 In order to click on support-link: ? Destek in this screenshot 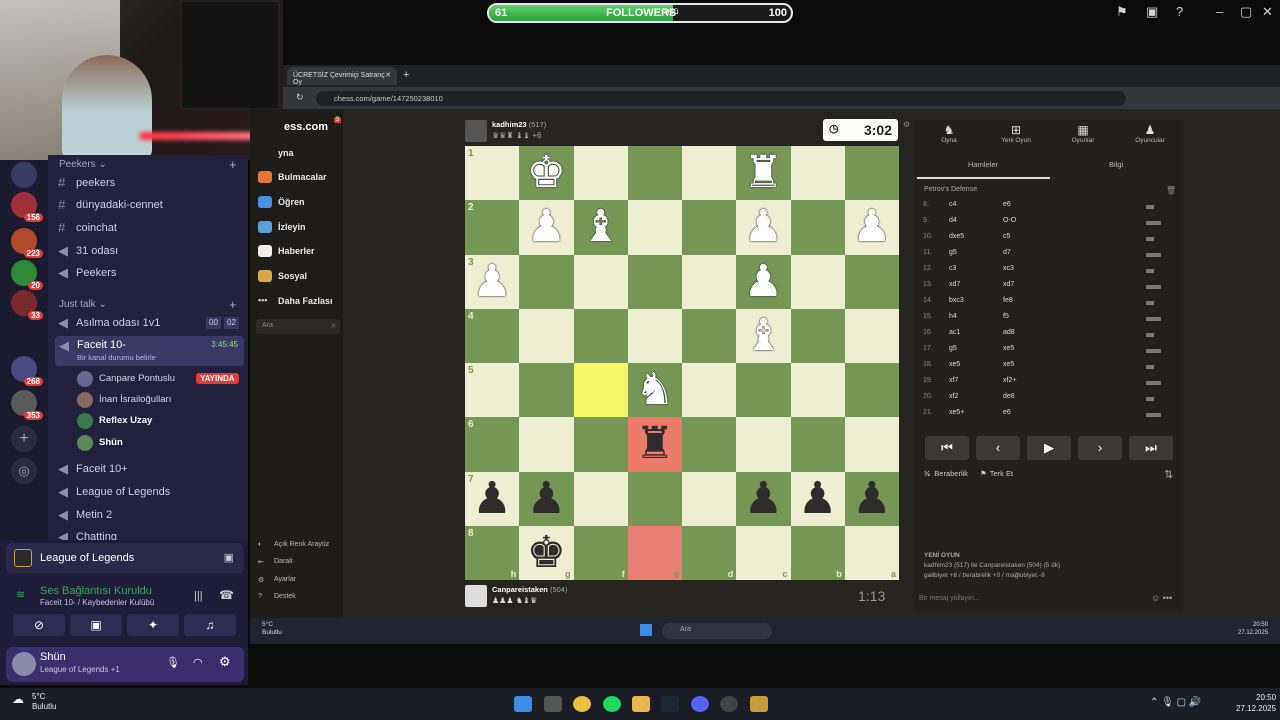, I will do `click(277, 596)`.